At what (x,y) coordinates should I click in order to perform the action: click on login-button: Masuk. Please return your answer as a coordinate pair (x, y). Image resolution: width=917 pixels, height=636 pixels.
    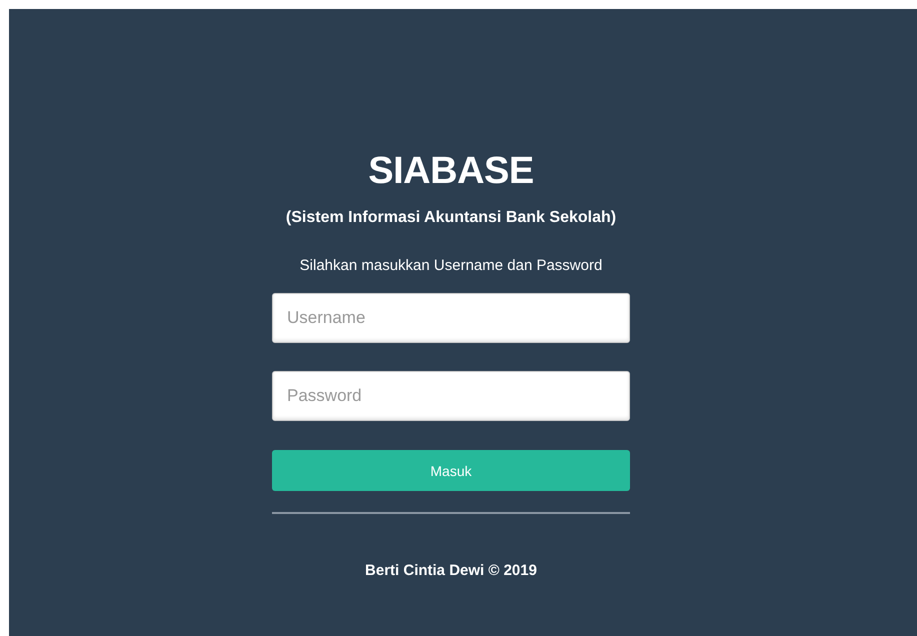
    Looking at the image, I should click on (451, 470).